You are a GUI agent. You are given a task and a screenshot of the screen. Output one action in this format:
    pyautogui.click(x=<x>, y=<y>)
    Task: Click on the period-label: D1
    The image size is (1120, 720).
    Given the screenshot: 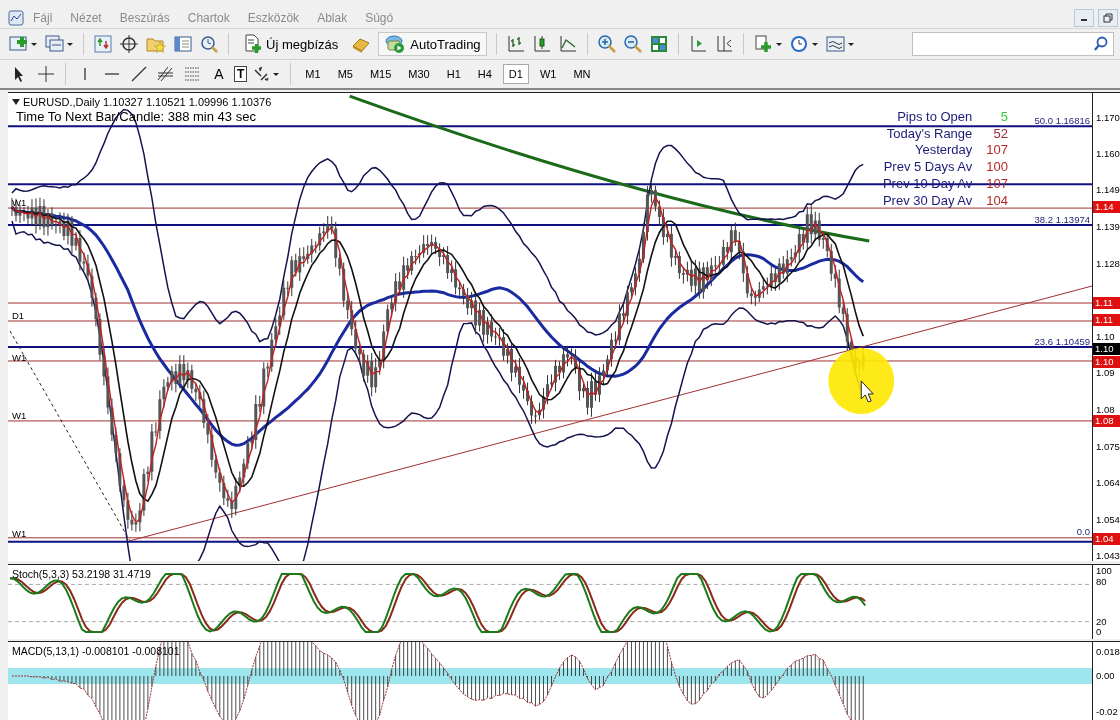 What is the action you would take?
    pyautogui.click(x=18, y=315)
    